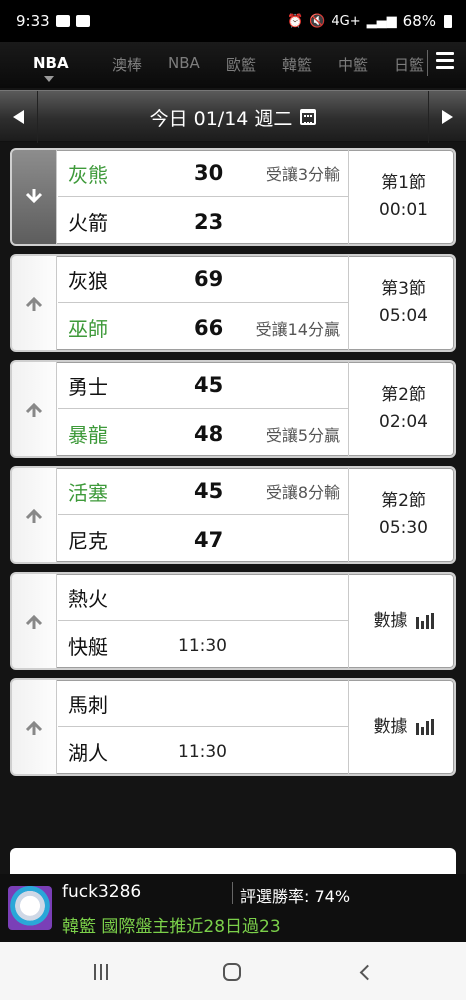 This screenshot has height=1000, width=466. What do you see at coordinates (49, 79) in the screenshot?
I see `active-tab-indicator` at bounding box center [49, 79].